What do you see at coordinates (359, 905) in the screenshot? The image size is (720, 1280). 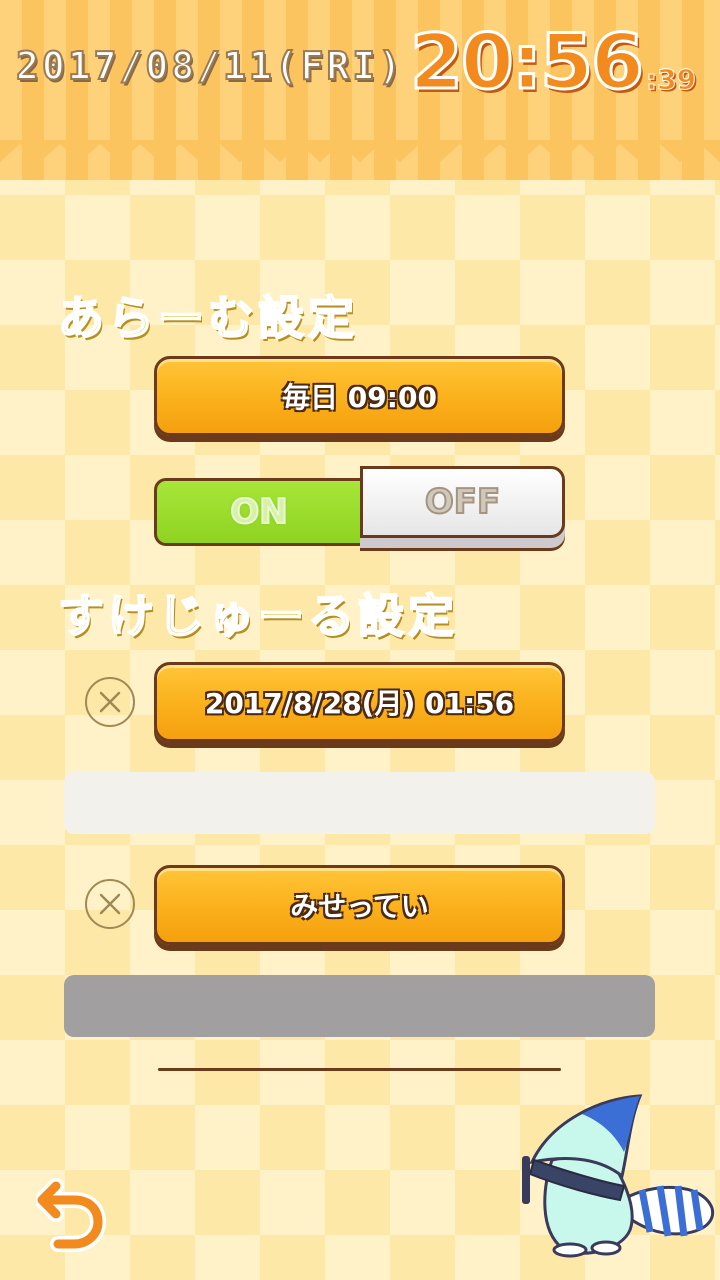 I see `schedule-item-2-button: みせってい` at bounding box center [359, 905].